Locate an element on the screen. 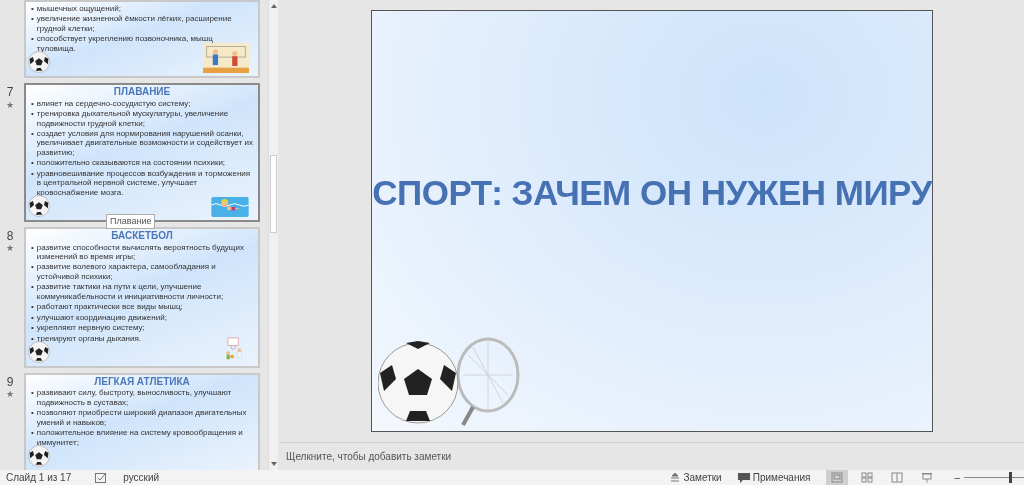 This screenshot has width=1024, height=485. bullet-text: развивают силу, быстроту, выносливость, улучшают подвижность в суставах; is located at coordinates (134, 398).